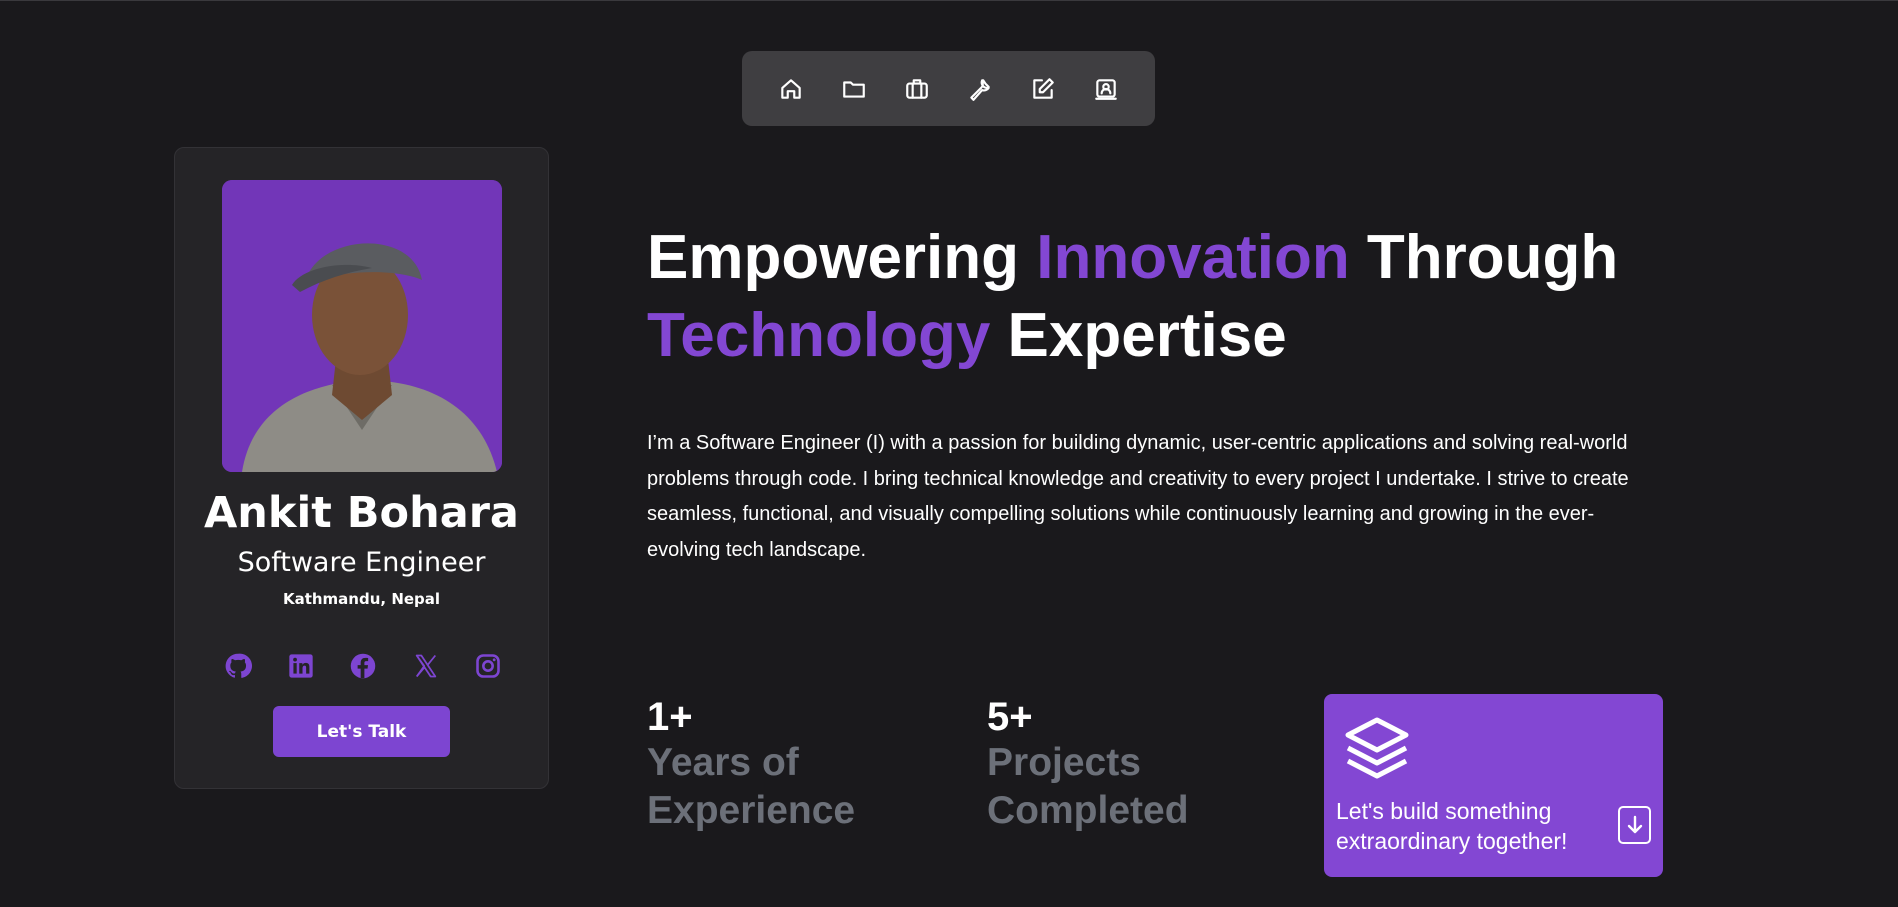 Image resolution: width=1898 pixels, height=907 pixels. What do you see at coordinates (1088, 810) in the screenshot?
I see `stat-label: Completed` at bounding box center [1088, 810].